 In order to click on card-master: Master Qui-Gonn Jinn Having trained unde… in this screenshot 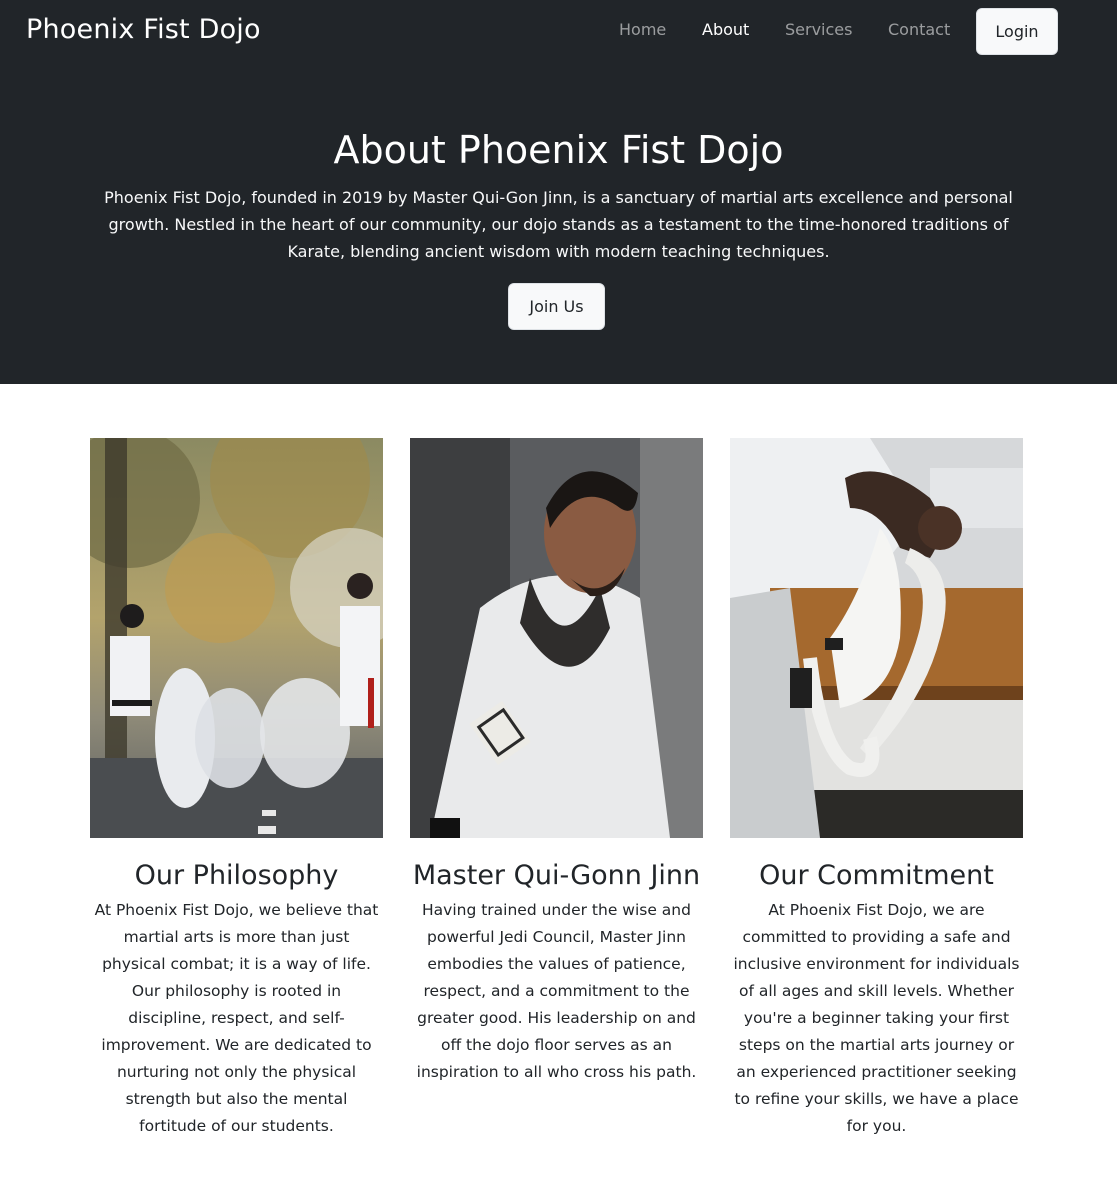, I will do `click(556, 762)`.